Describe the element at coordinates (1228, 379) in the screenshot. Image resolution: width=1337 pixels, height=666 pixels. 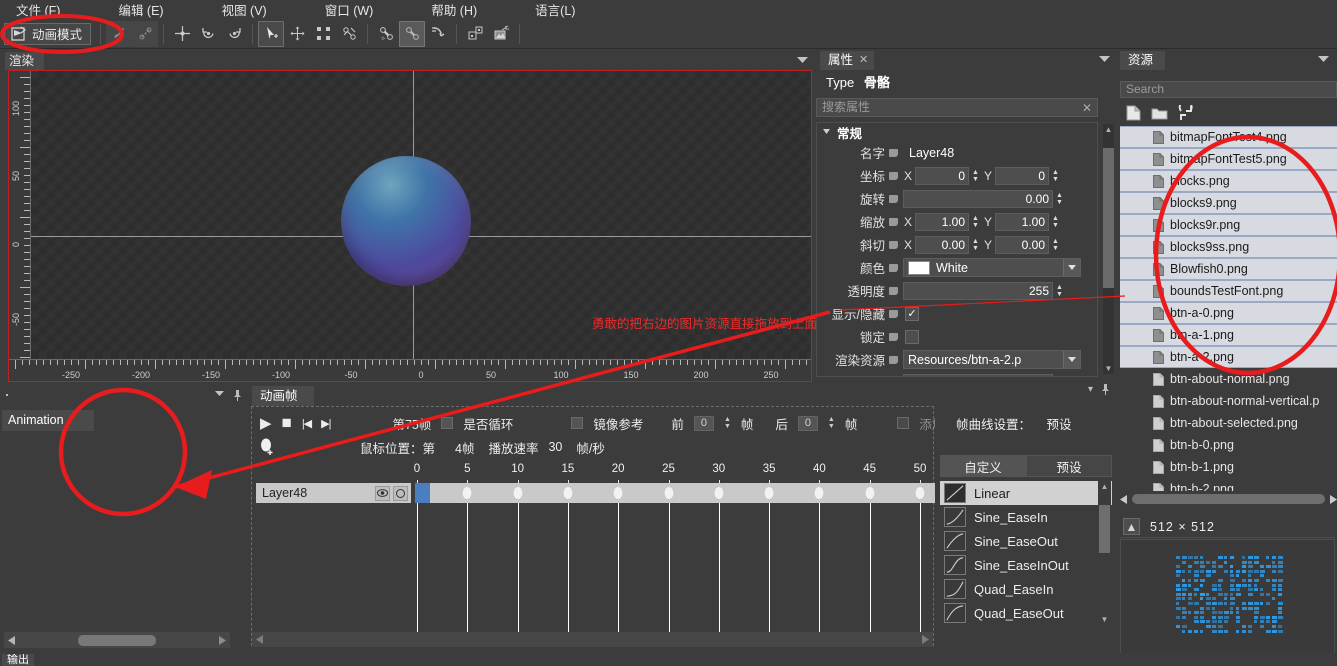
I see `resource-list-item: btn-about-normal.png` at that location.